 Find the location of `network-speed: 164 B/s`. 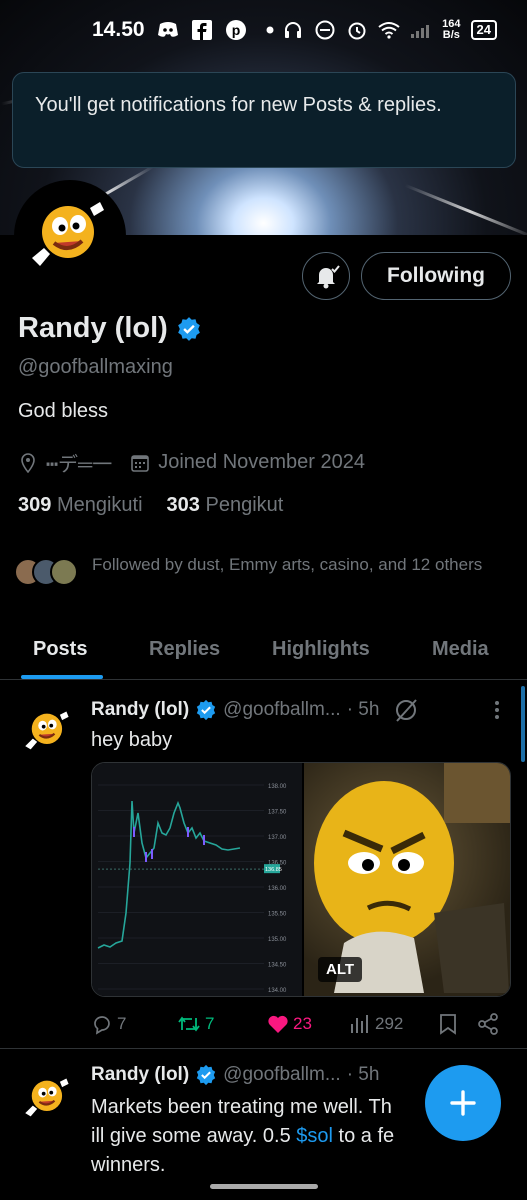

network-speed: 164 B/s is located at coordinates (451, 30).